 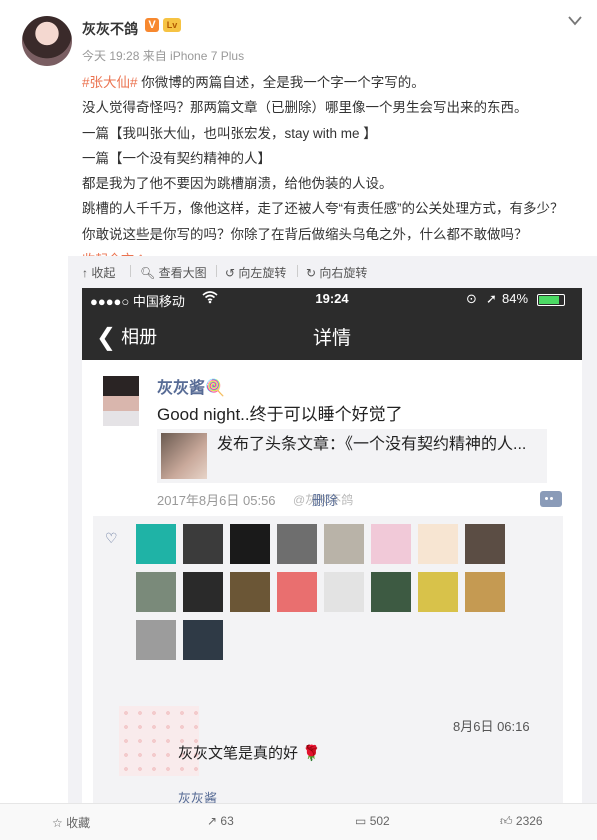 I want to click on post-line: 你敢说这些是你写的吗？你除了在背后做缩头乌龟之外，什么都不敢做吗？, so click(x=305, y=234).